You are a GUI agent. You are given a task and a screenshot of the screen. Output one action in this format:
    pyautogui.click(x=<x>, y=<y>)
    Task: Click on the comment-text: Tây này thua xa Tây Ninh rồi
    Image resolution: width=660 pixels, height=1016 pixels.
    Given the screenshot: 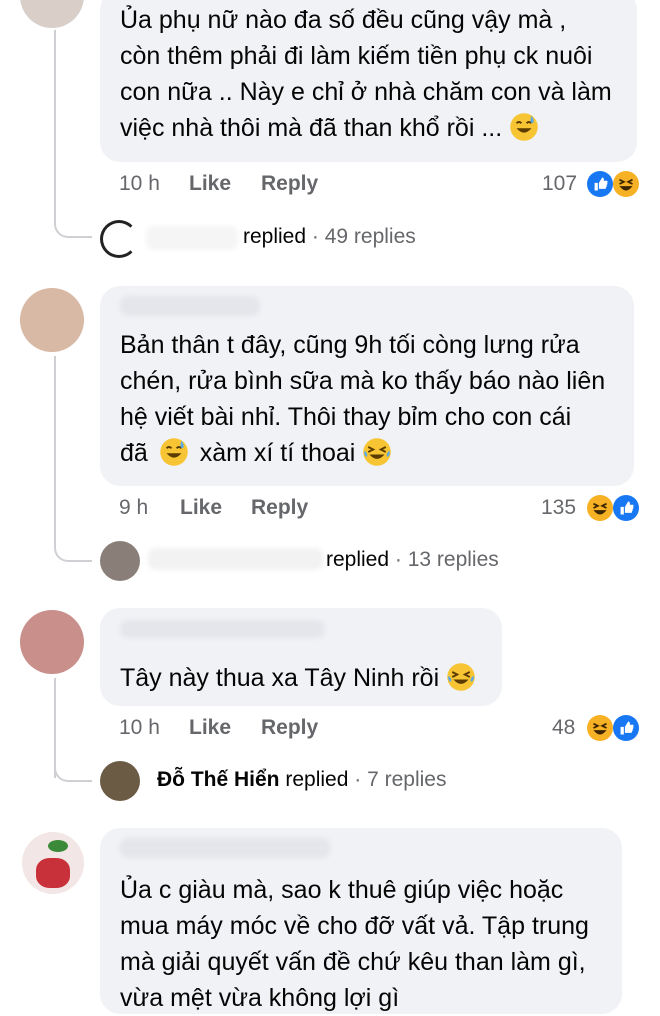 What is the action you would take?
    pyautogui.click(x=298, y=678)
    